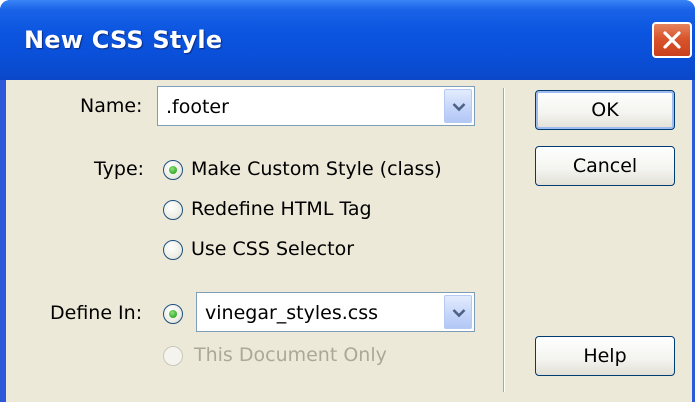 This screenshot has width=695, height=402. I want to click on ok-button-label: OK, so click(605, 110).